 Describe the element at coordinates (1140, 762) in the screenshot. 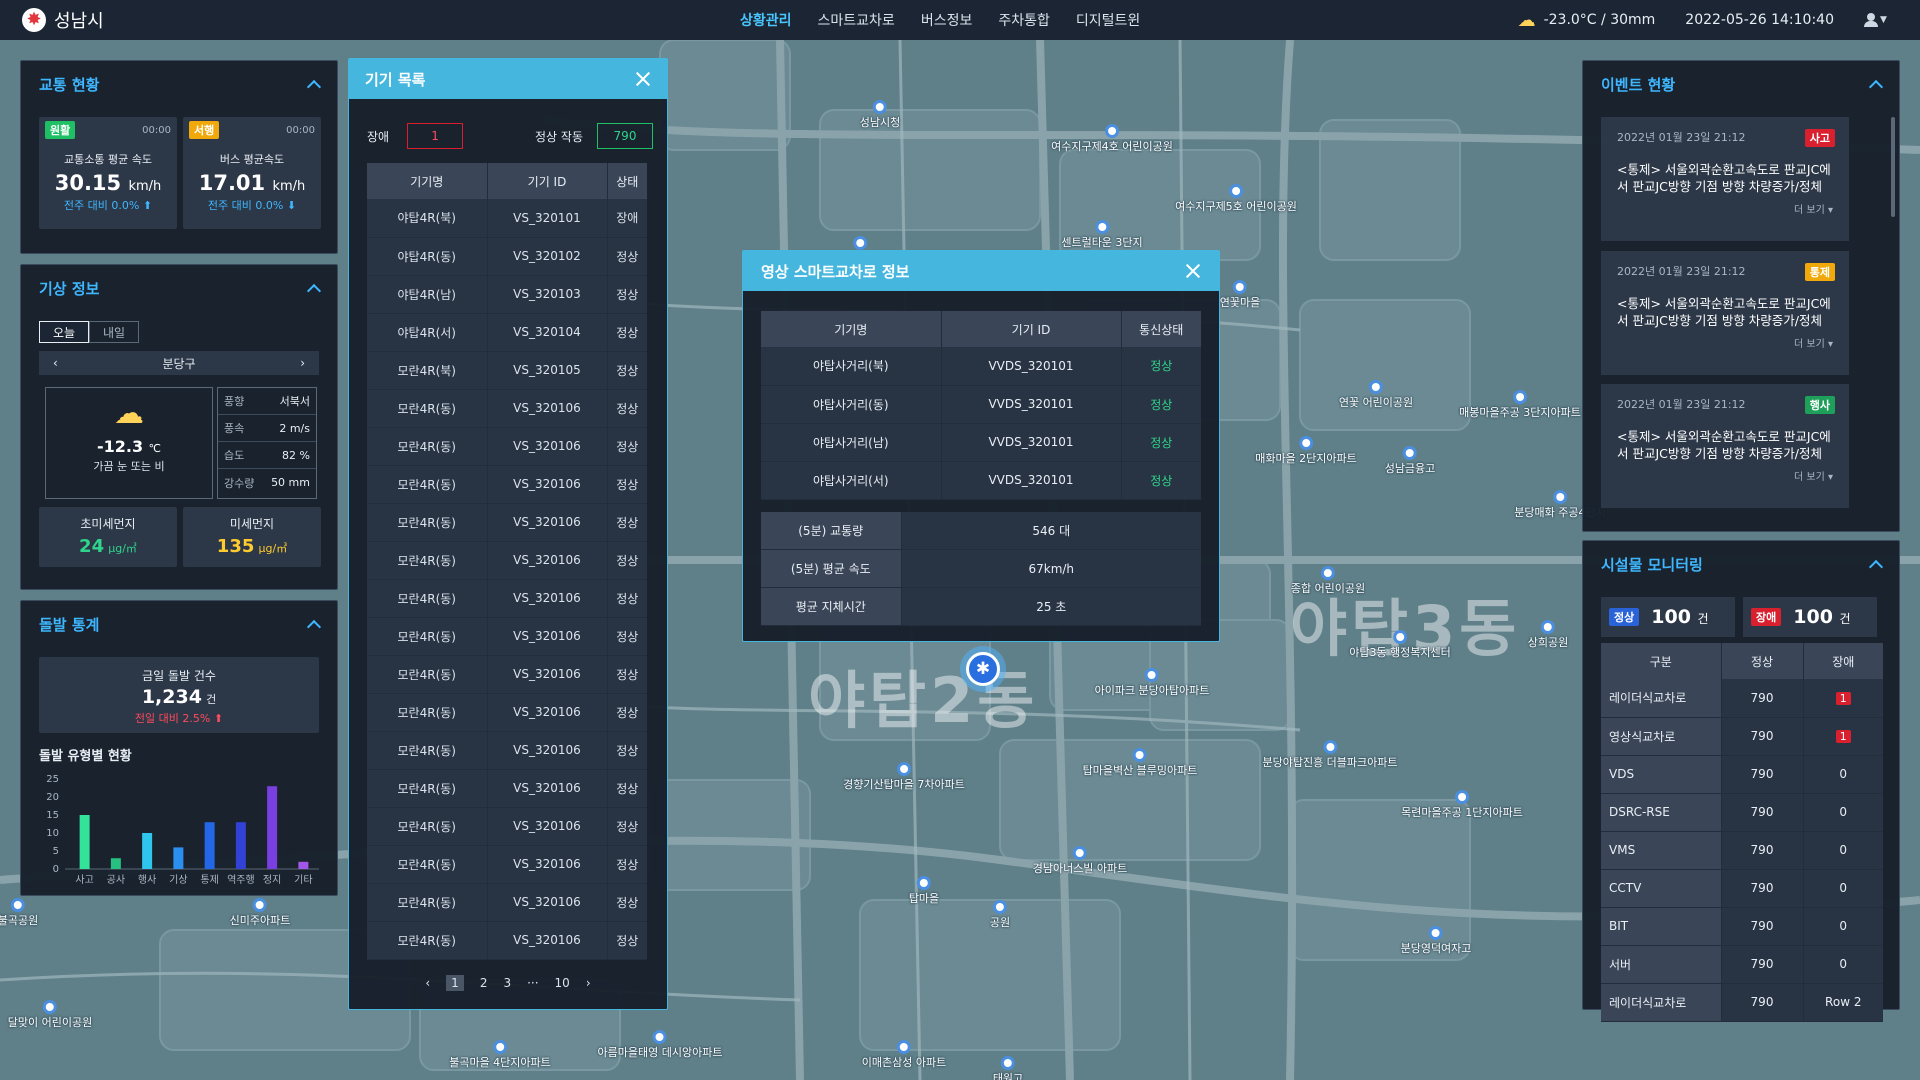

I see `map-place: 탑마을벽산 블루밍아파트` at that location.